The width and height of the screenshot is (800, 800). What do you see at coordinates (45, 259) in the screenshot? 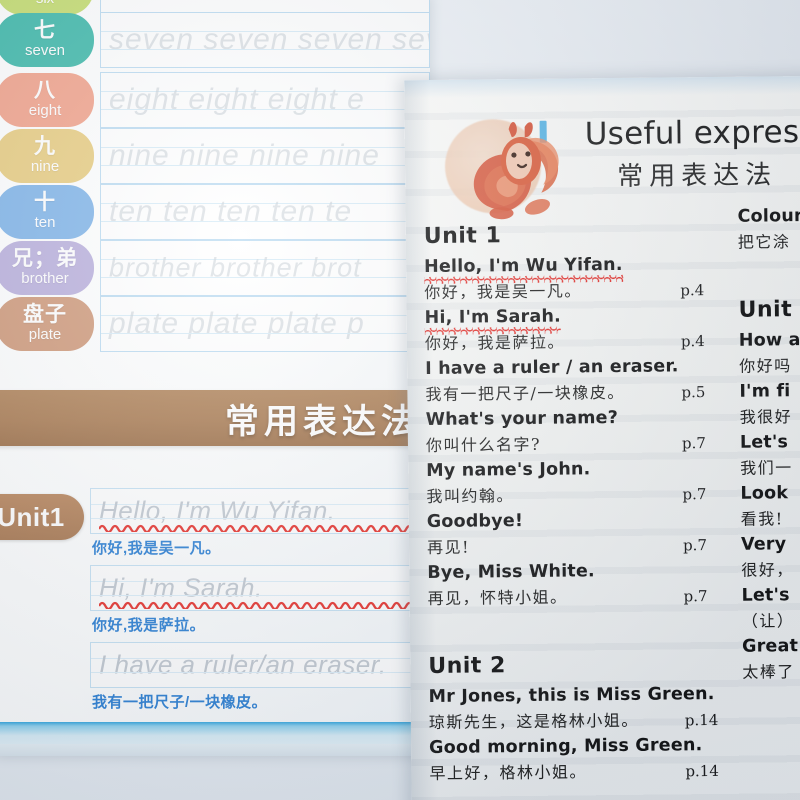
I see `word-tab-chinese: 兄；弟` at bounding box center [45, 259].